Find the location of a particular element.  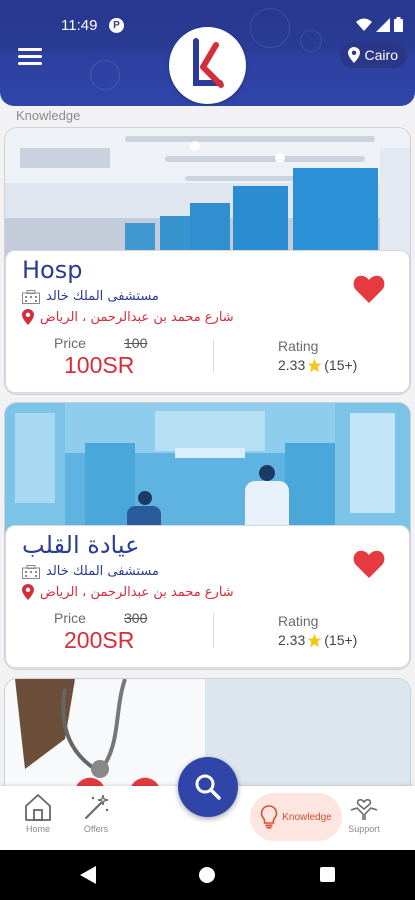

nav-knowledge: Knowledge is located at coordinates (296, 817).